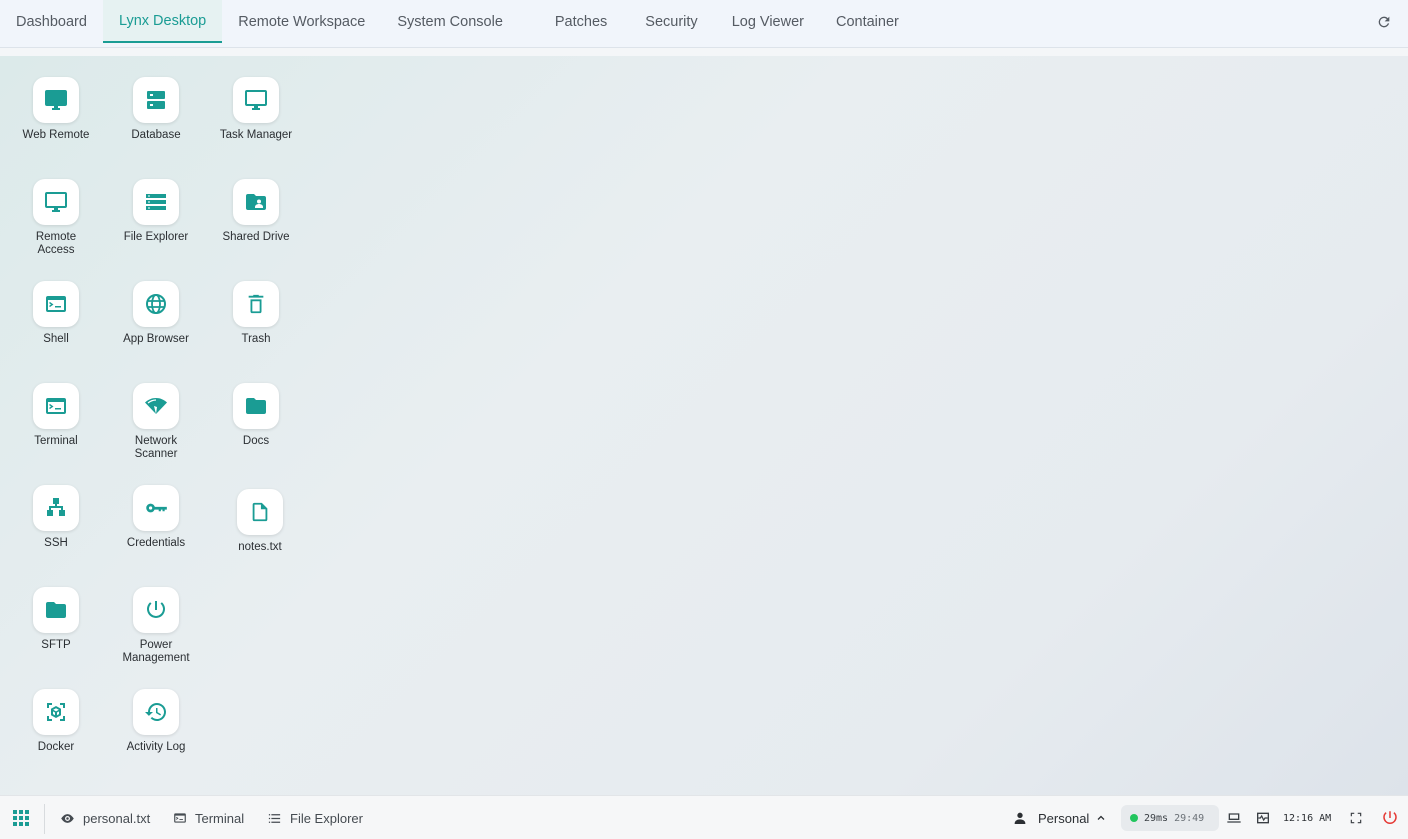 This screenshot has width=1408, height=839. Describe the element at coordinates (256, 441) in the screenshot. I see `desktop-icon-label: Docs` at that location.